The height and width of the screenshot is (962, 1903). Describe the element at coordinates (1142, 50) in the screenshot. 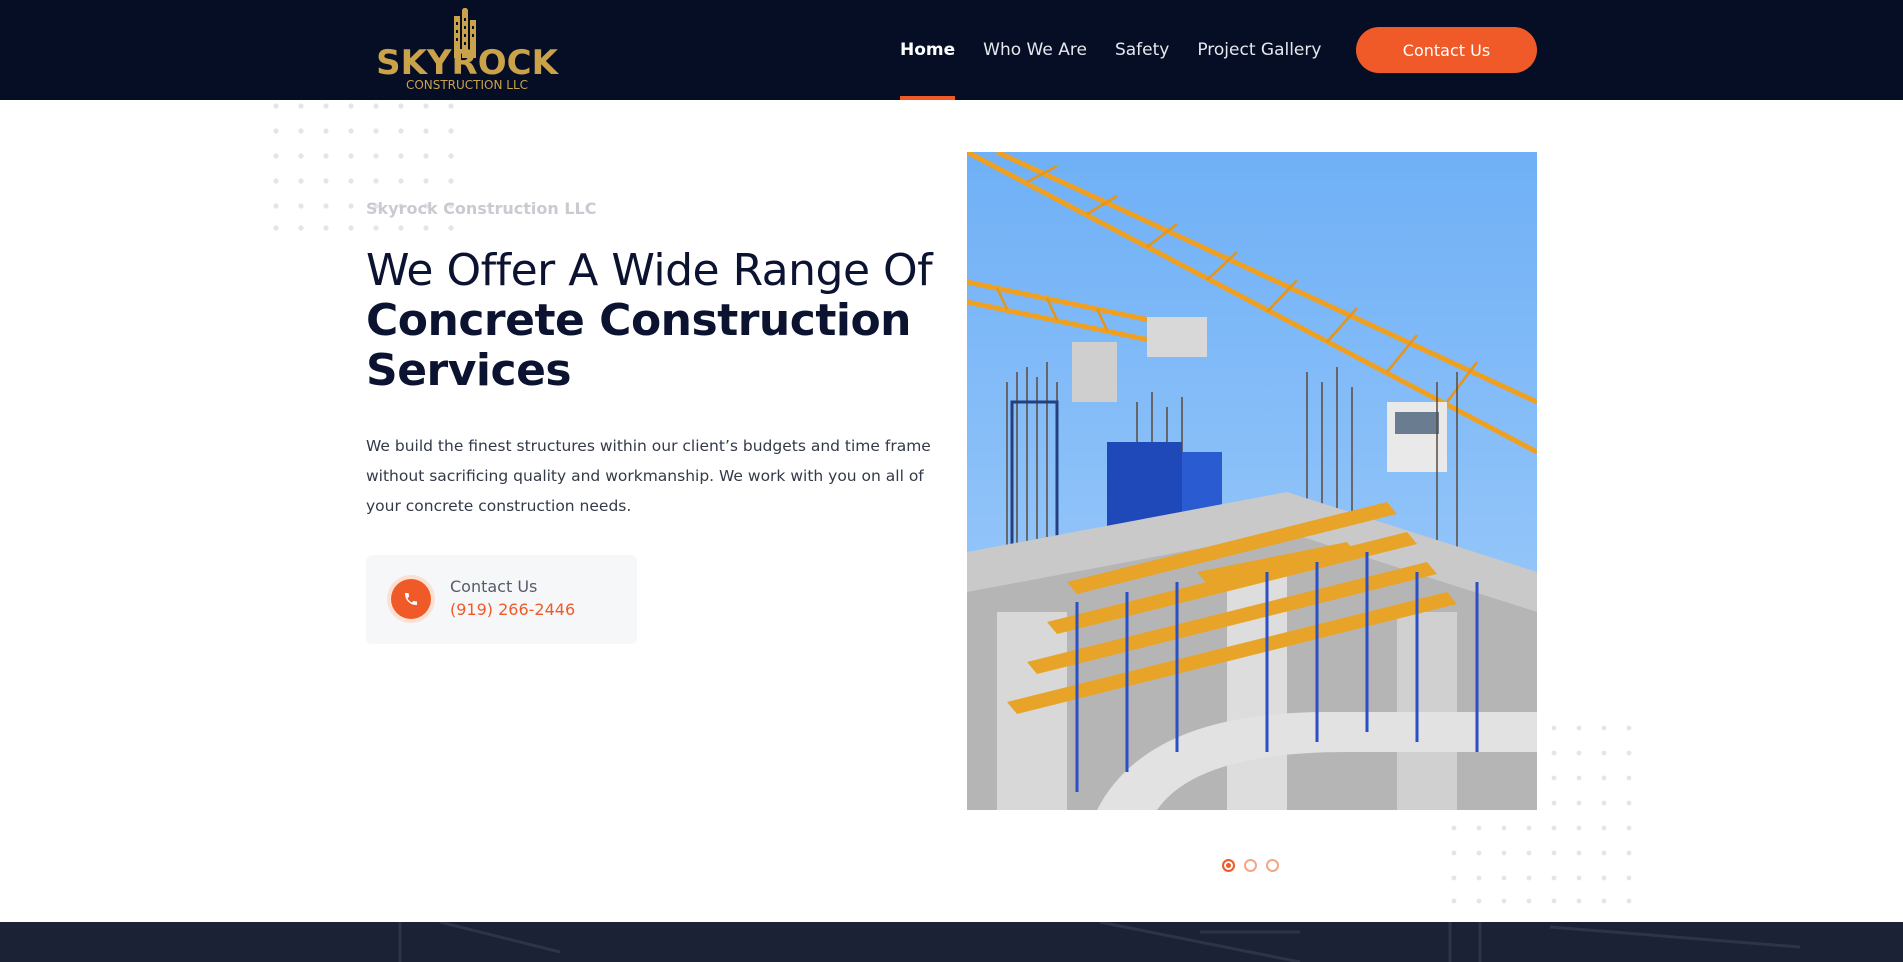

I see `nav-safety: Safety` at that location.